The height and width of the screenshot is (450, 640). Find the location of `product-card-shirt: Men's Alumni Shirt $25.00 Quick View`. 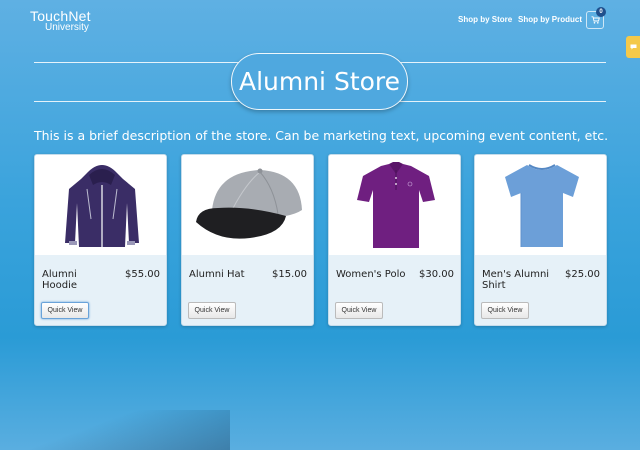

product-card-shirt: Men's Alumni Shirt $25.00 Quick View is located at coordinates (540, 240).